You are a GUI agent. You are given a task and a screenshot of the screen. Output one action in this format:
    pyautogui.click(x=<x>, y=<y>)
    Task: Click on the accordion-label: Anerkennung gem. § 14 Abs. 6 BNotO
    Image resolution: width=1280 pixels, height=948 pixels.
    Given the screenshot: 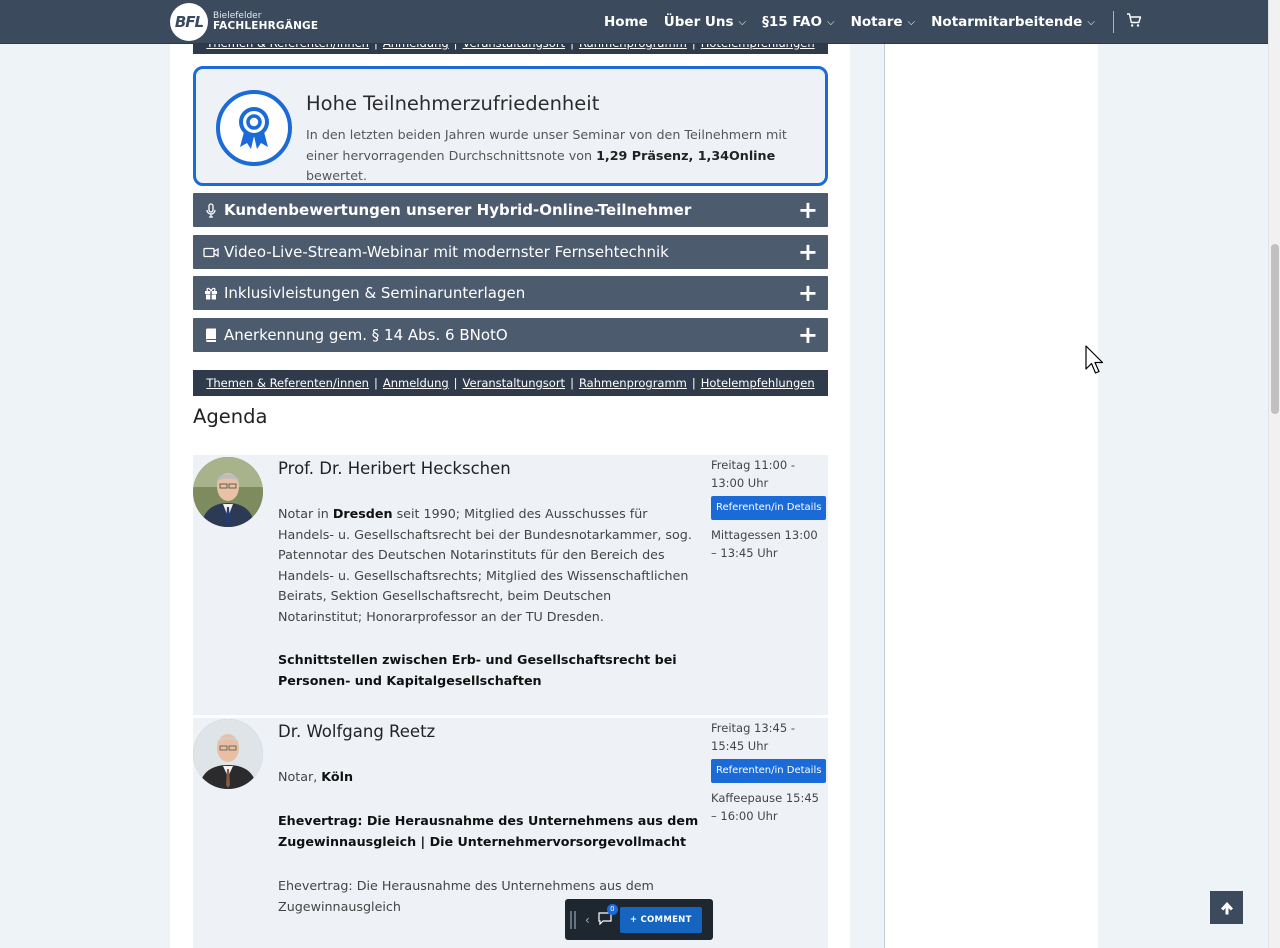 What is the action you would take?
    pyautogui.click(x=366, y=335)
    